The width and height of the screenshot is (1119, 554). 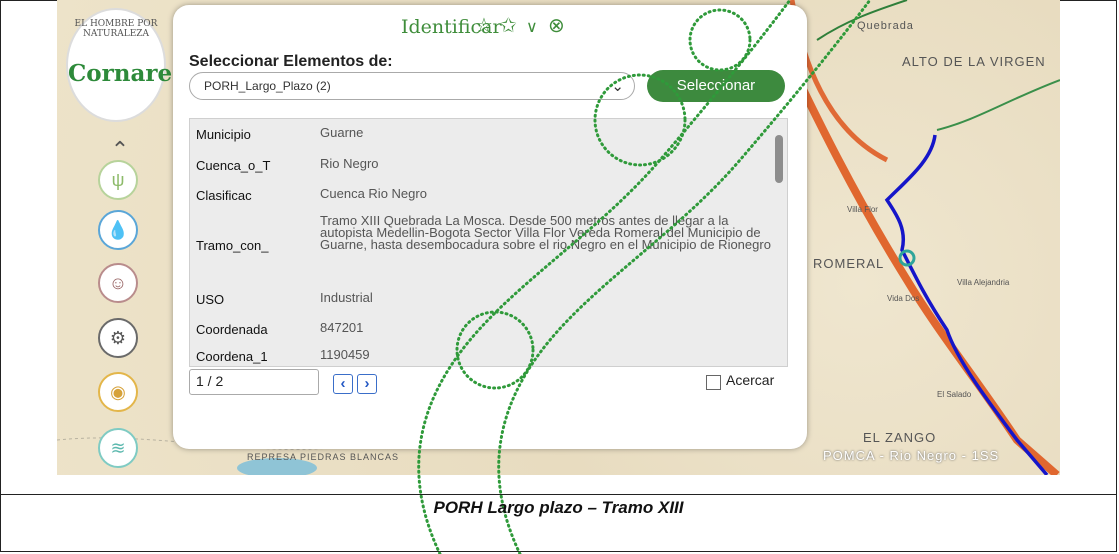 What do you see at coordinates (342, 327) in the screenshot?
I see `attr-value: 847201` at bounding box center [342, 327].